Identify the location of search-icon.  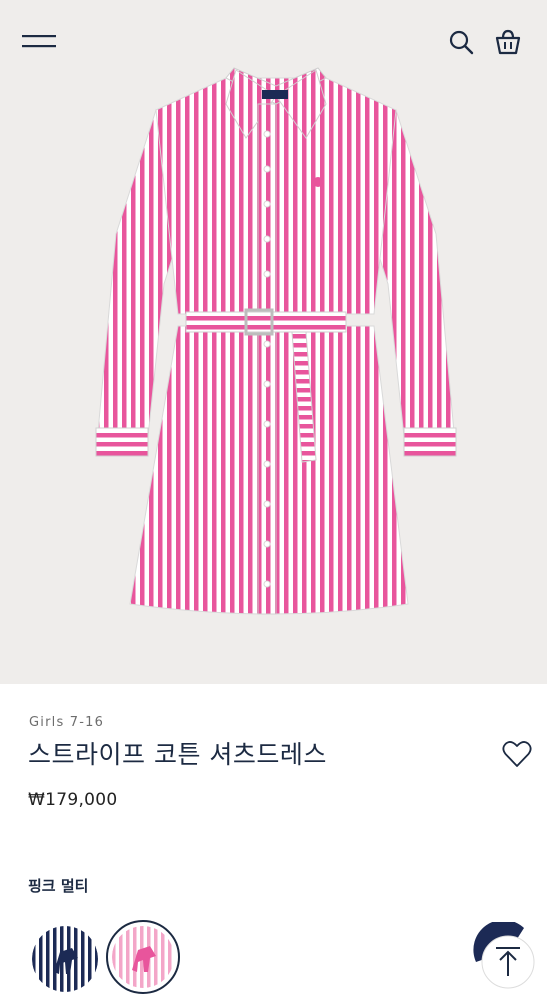
(461, 42).